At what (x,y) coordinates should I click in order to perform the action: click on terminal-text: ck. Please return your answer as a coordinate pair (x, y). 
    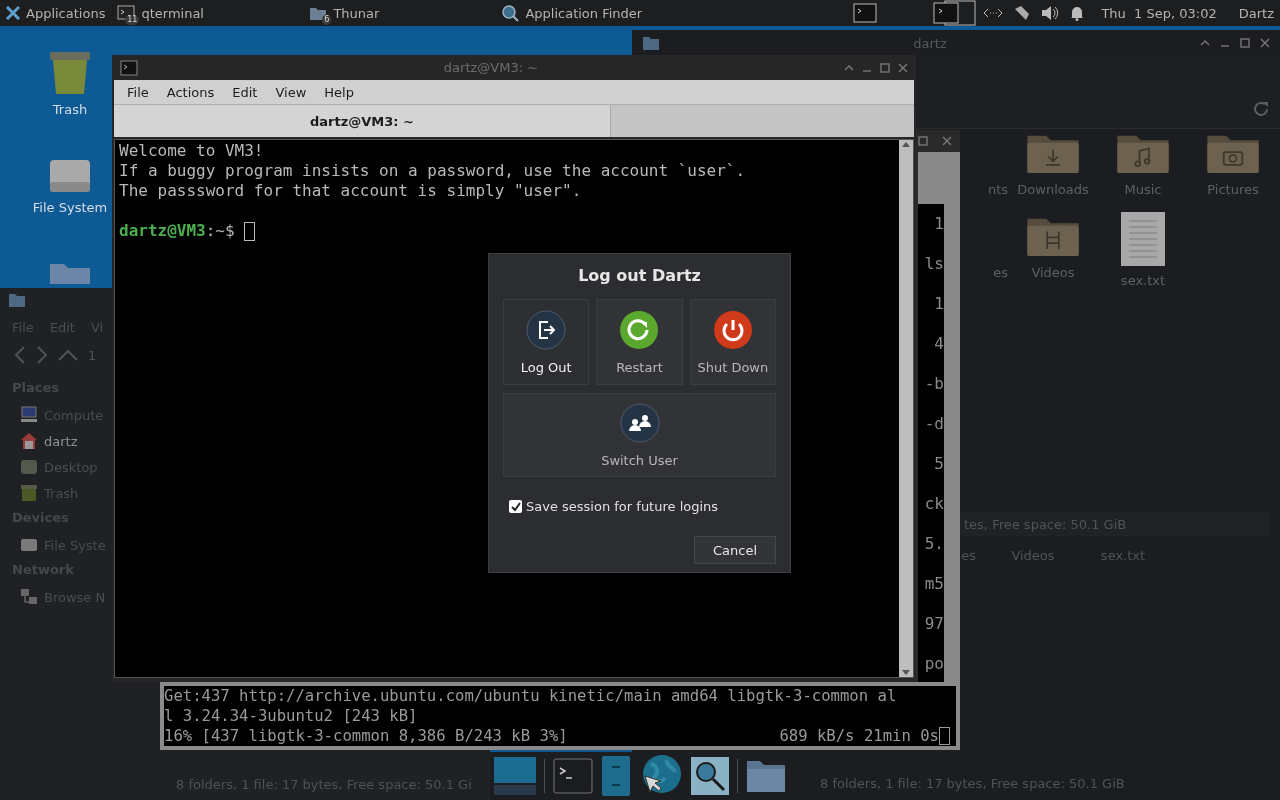
    Looking at the image, I should click on (934, 504).